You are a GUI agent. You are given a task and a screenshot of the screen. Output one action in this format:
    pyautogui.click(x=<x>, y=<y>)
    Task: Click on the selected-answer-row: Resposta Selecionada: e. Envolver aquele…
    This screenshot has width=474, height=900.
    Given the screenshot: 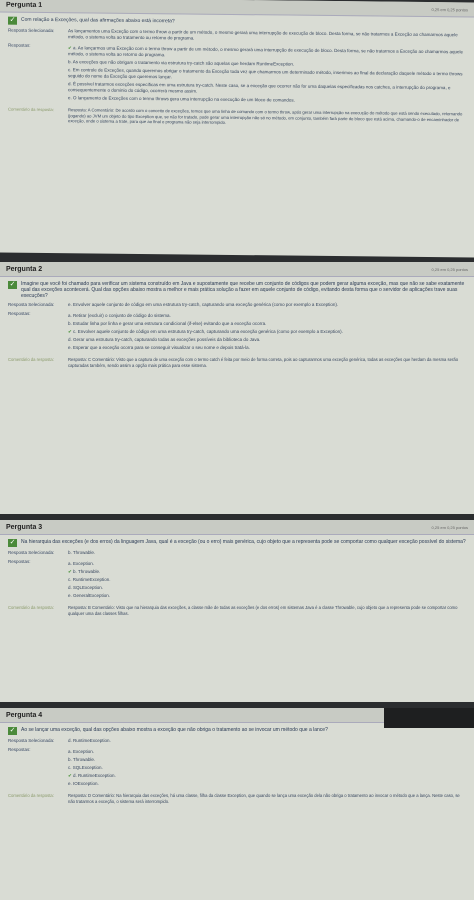 What is the action you would take?
    pyautogui.click(x=237, y=305)
    